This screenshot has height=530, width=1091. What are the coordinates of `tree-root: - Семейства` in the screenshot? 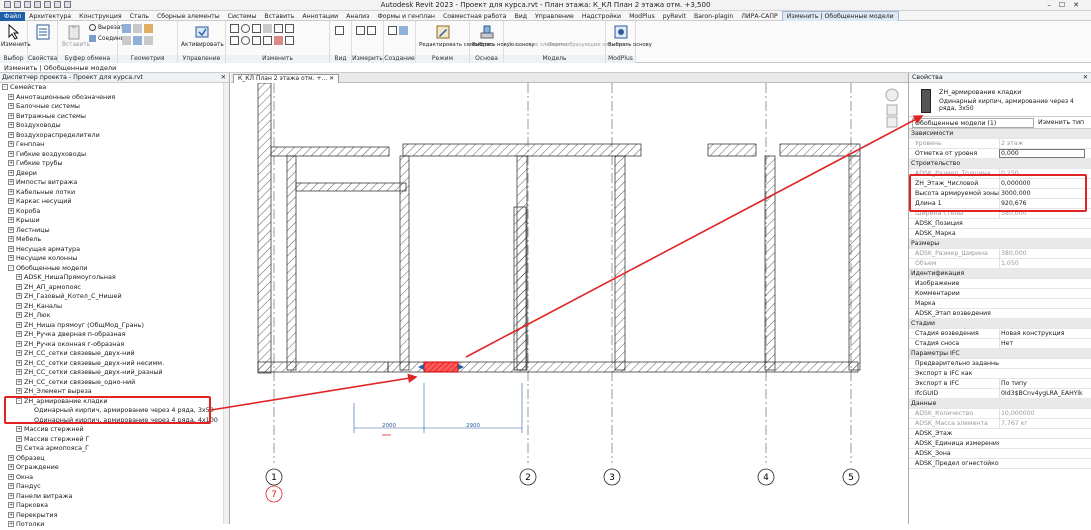 It's located at (114, 88).